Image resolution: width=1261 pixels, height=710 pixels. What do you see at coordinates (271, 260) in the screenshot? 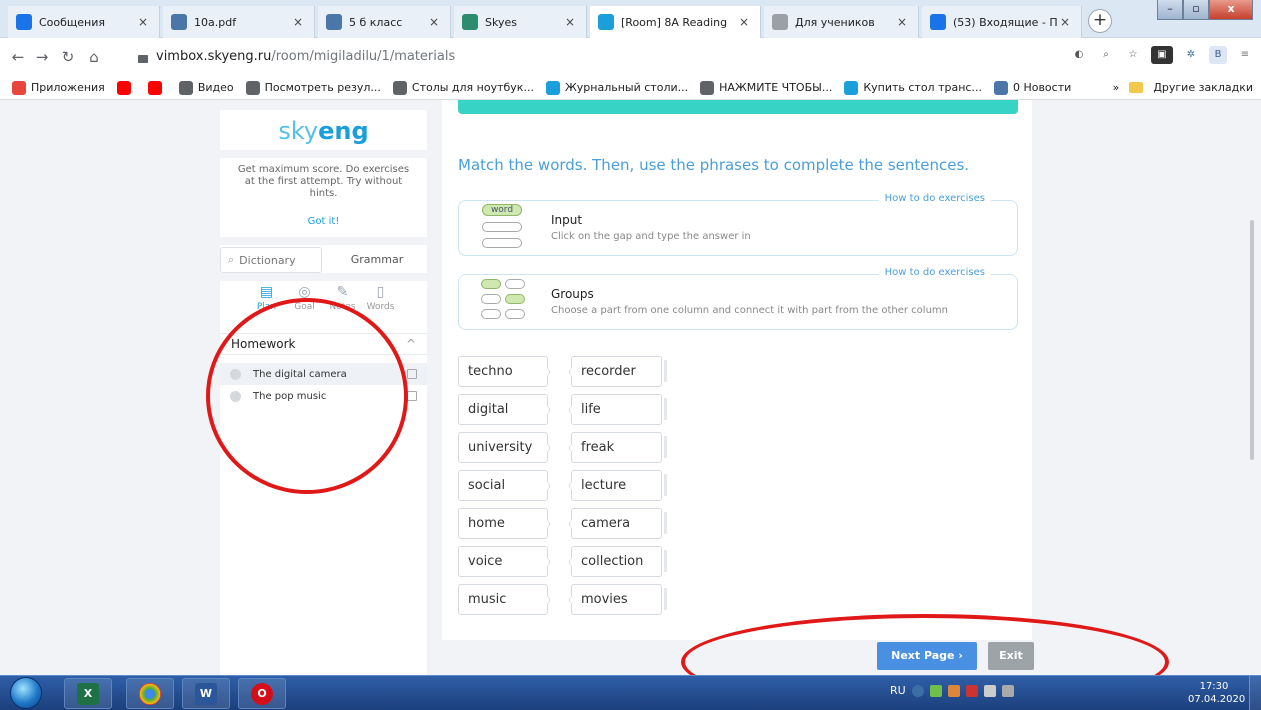
I see `dictionary-search: ⌕ Dictionary` at bounding box center [271, 260].